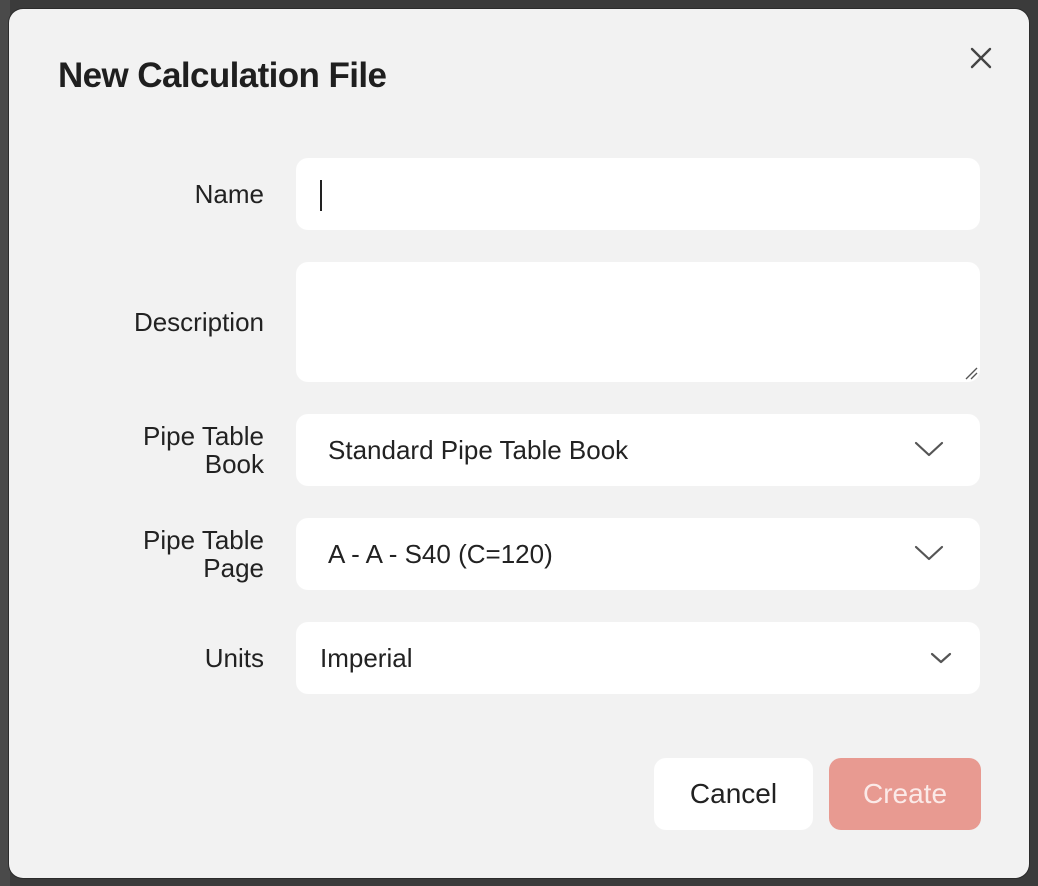  I want to click on close-icon, so click(981, 58).